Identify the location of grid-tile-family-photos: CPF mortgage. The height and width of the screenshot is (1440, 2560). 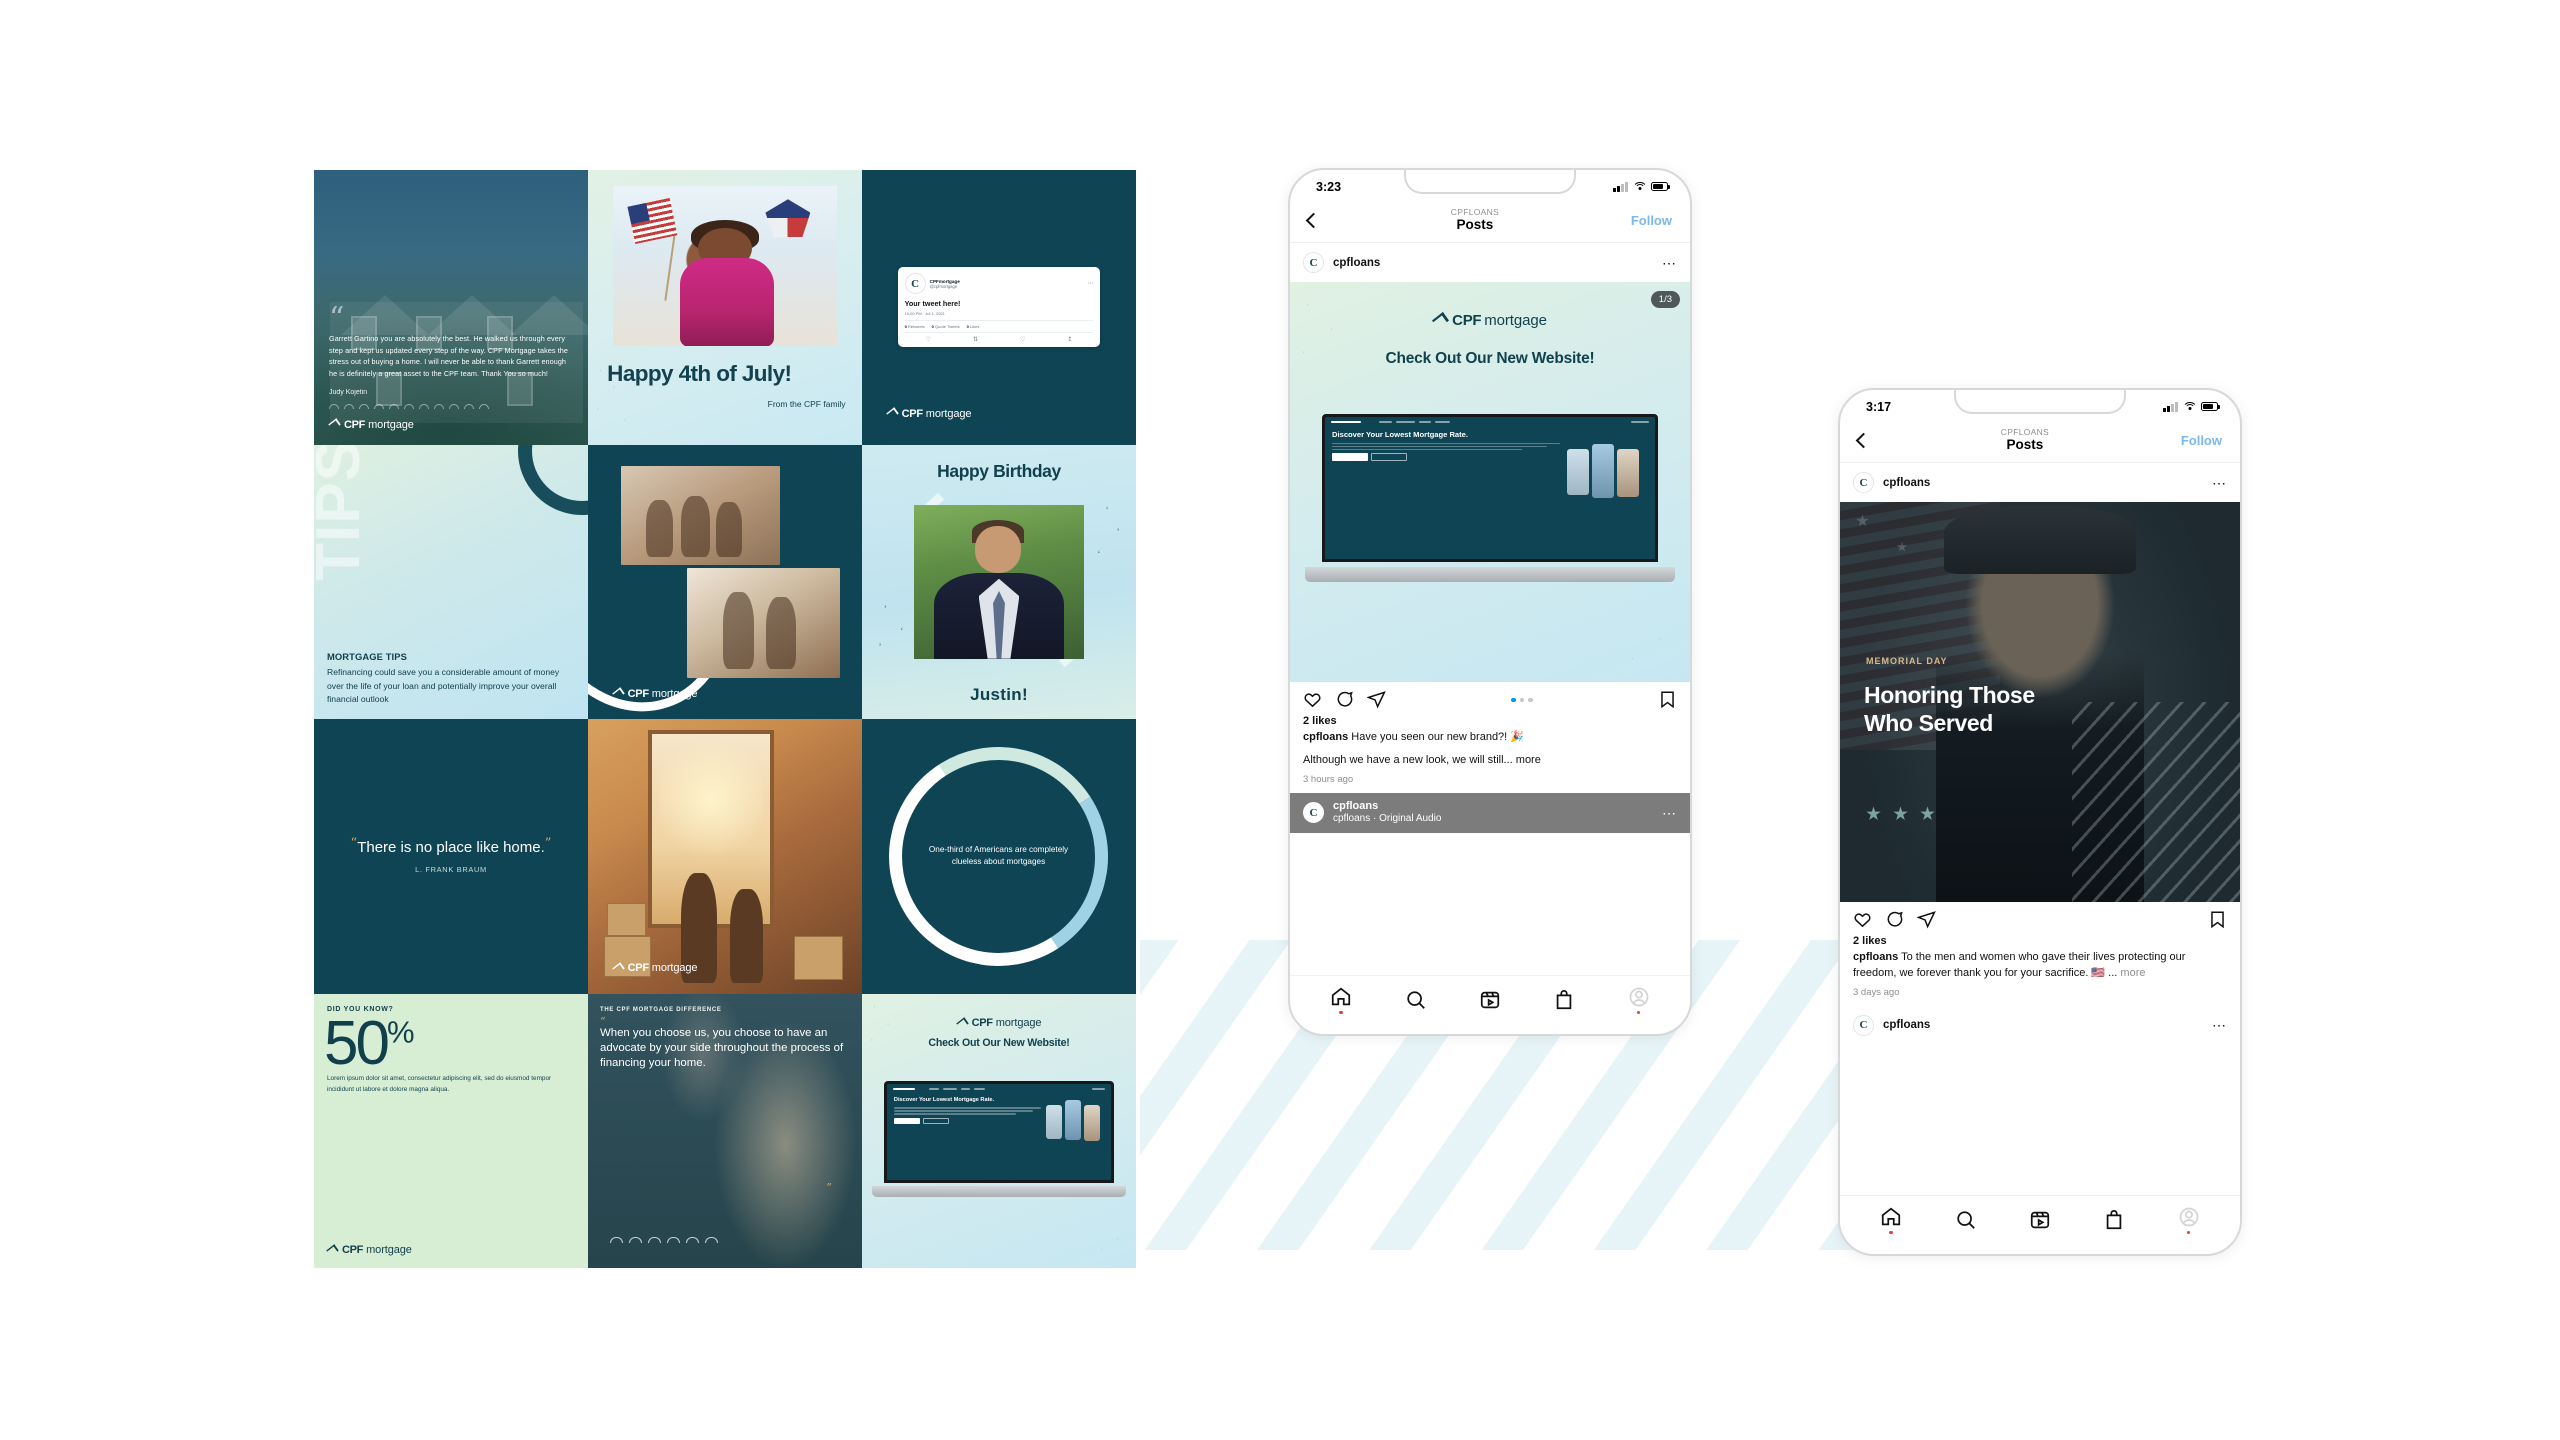
(725, 581).